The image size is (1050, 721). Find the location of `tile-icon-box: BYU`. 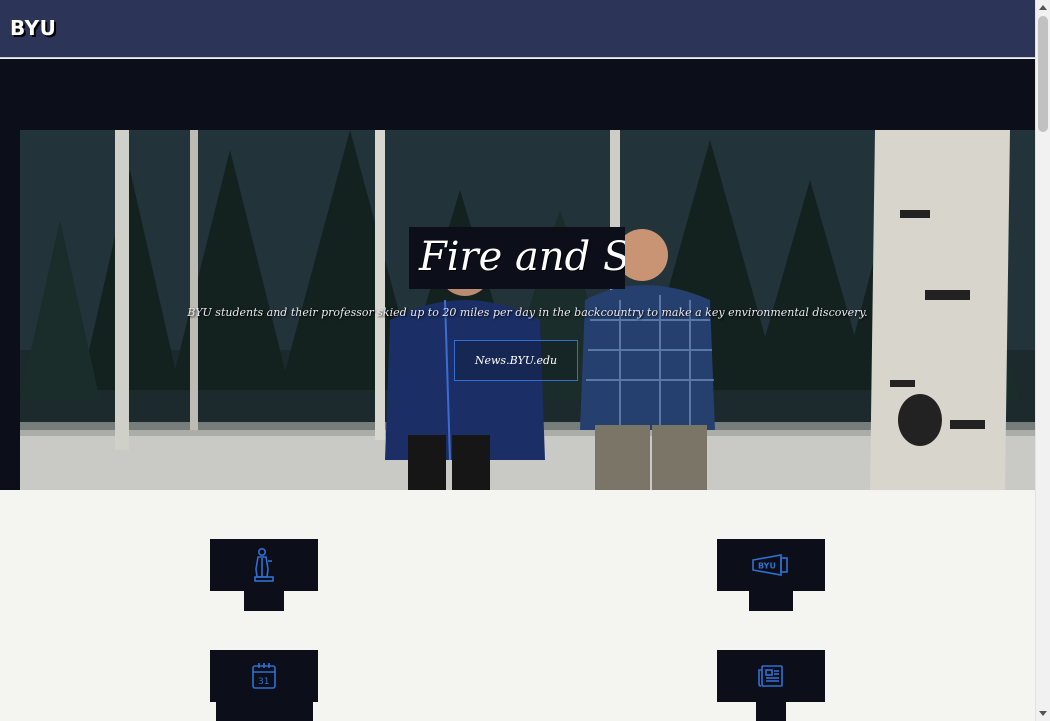

tile-icon-box: BYU is located at coordinates (771, 565).